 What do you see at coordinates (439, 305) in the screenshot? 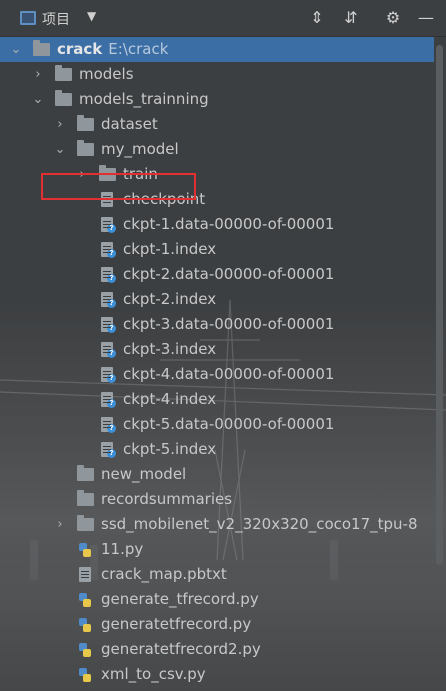
I see `vertical-scrollbar` at bounding box center [439, 305].